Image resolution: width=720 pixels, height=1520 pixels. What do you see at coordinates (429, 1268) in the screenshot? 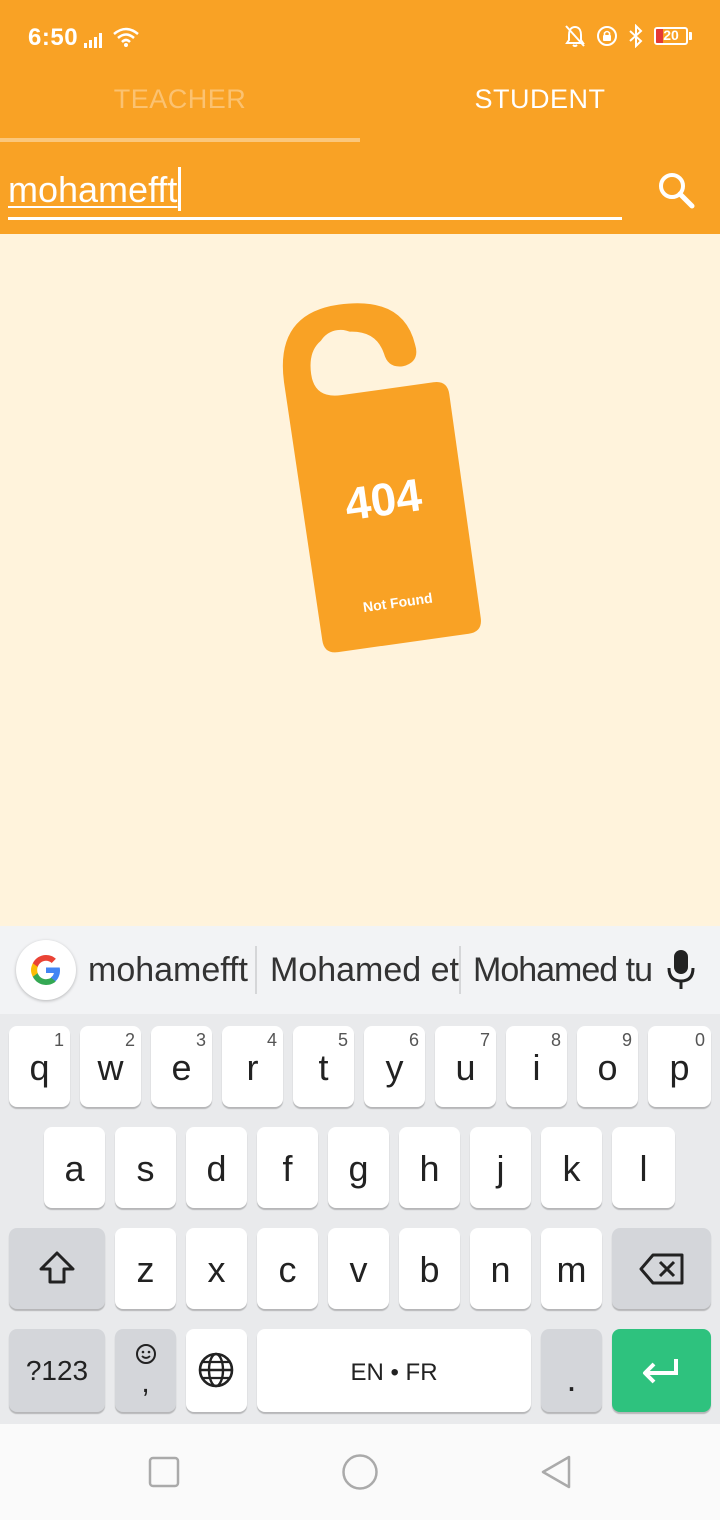
I see `key-b: b` at bounding box center [429, 1268].